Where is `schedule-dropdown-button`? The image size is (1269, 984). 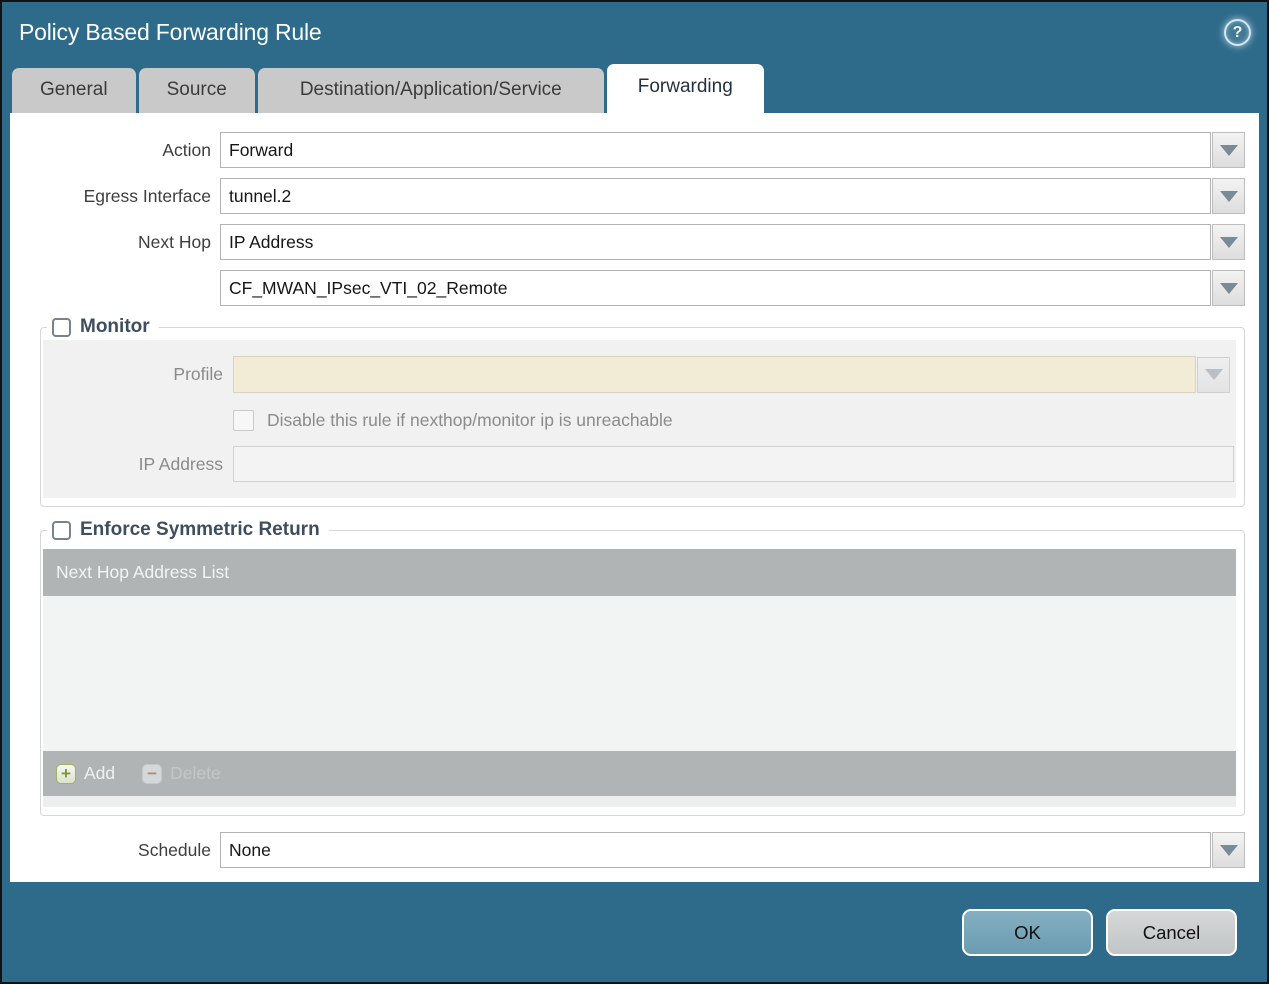
schedule-dropdown-button is located at coordinates (1228, 850).